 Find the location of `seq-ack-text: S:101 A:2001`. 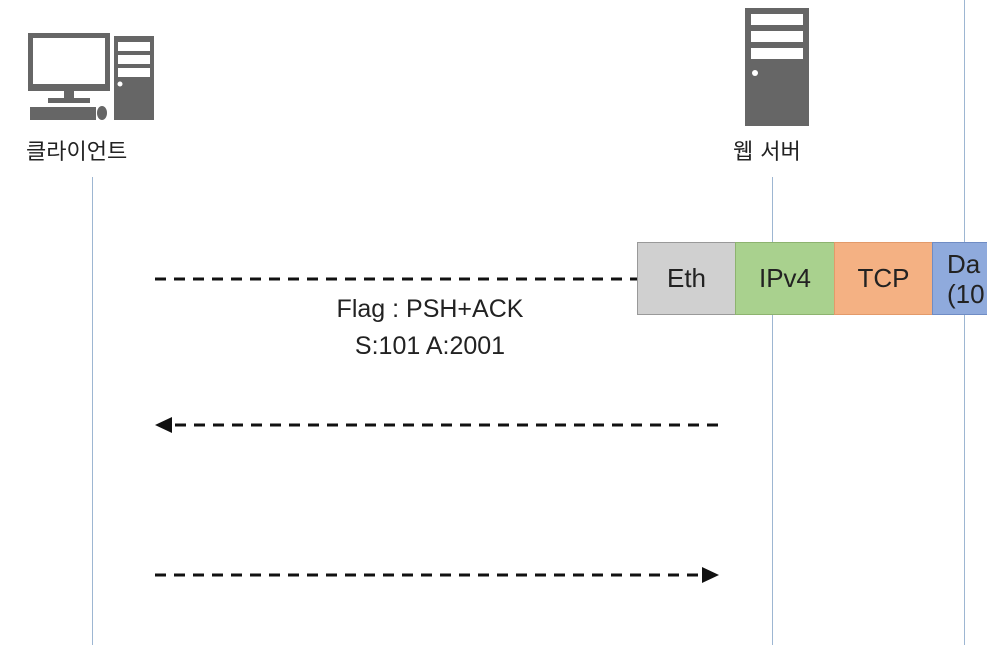

seq-ack-text: S:101 A:2001 is located at coordinates (430, 346).